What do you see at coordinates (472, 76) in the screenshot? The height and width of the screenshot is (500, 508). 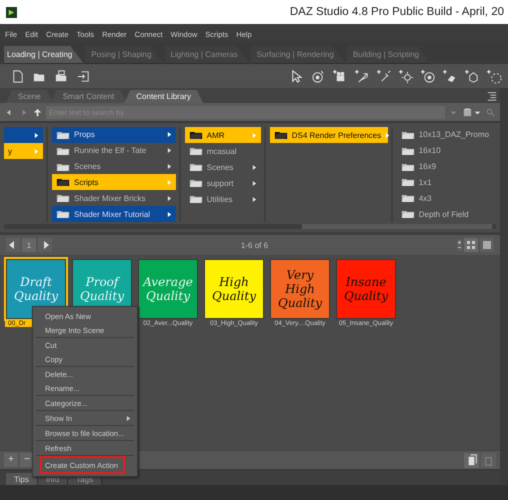 I see `node-icon` at bounding box center [472, 76].